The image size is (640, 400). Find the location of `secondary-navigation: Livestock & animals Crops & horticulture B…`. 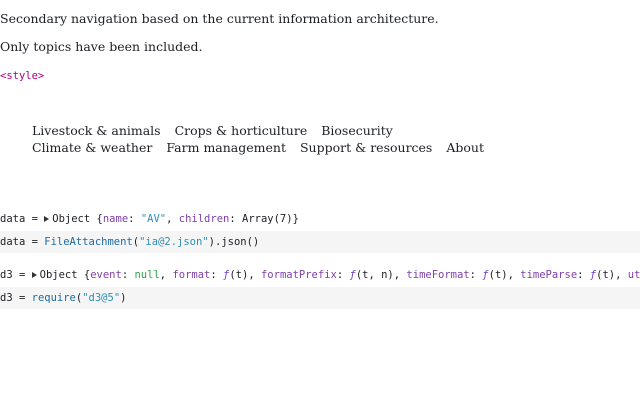

secondary-navigation: Livestock & animals Crops & horticulture B… is located at coordinates (258, 139).